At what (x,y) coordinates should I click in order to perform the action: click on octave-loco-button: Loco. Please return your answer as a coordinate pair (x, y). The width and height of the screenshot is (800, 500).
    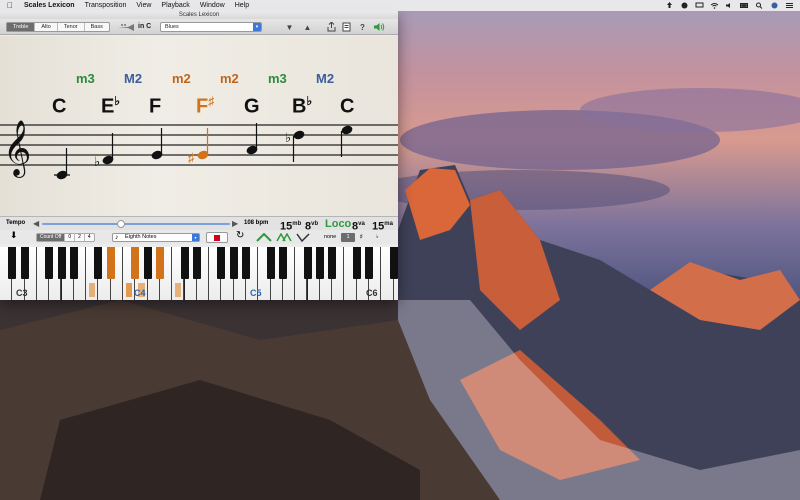
    Looking at the image, I should click on (338, 224).